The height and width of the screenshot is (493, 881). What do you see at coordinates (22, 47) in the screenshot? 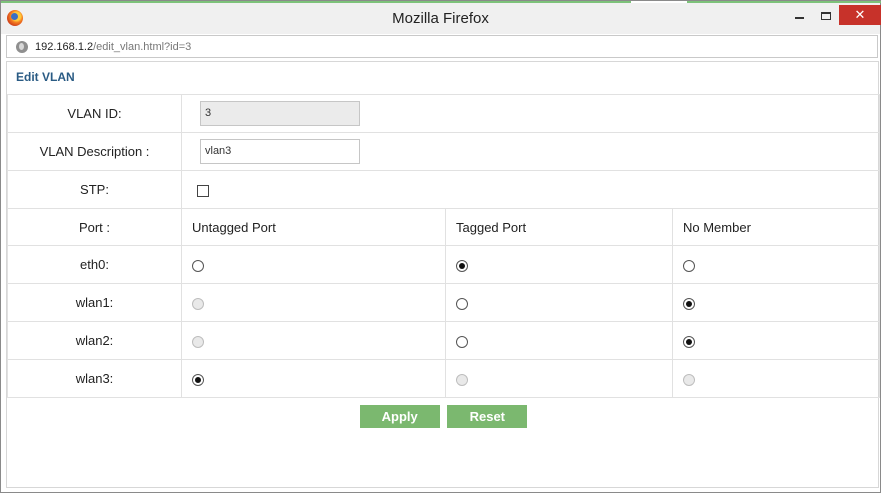
I see `globe-icon` at bounding box center [22, 47].